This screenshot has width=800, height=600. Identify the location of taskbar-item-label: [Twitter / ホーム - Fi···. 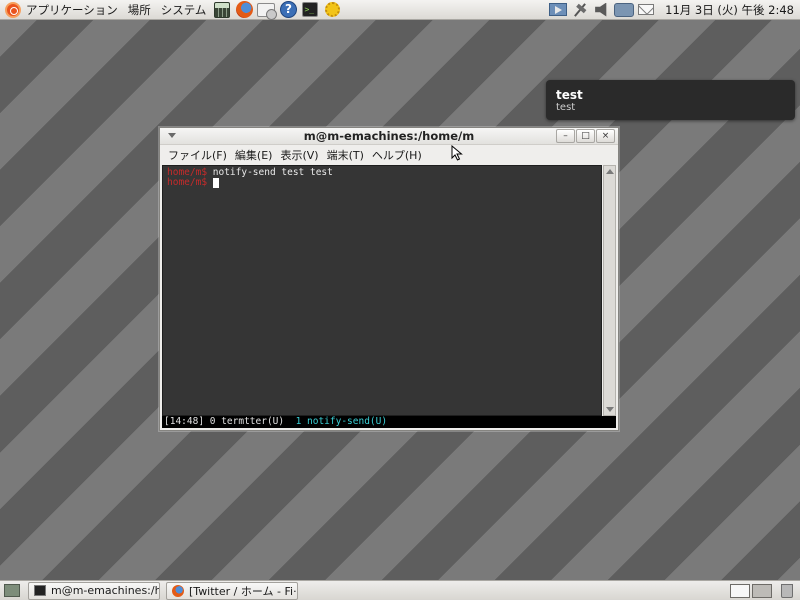
(243, 591).